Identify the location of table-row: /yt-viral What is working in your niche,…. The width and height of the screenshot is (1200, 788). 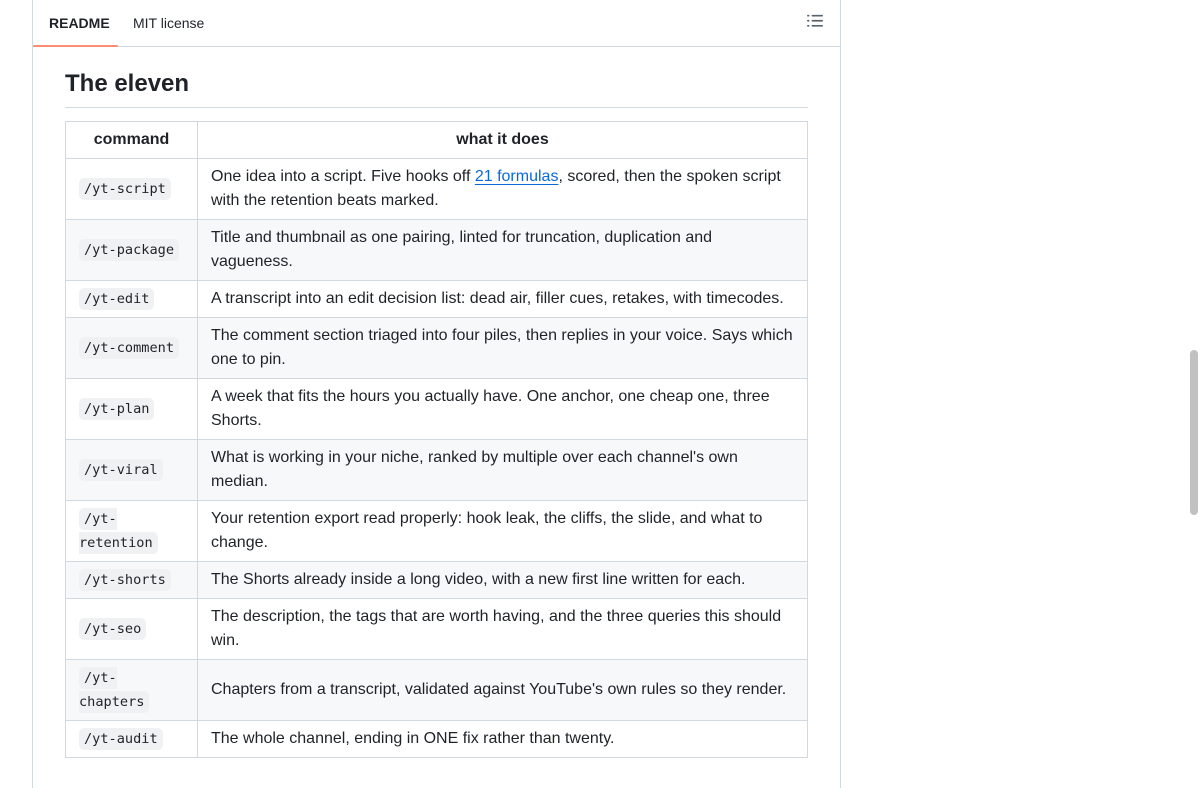
(436, 470).